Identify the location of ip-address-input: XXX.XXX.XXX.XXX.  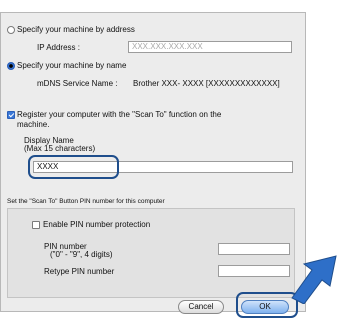
(210, 47).